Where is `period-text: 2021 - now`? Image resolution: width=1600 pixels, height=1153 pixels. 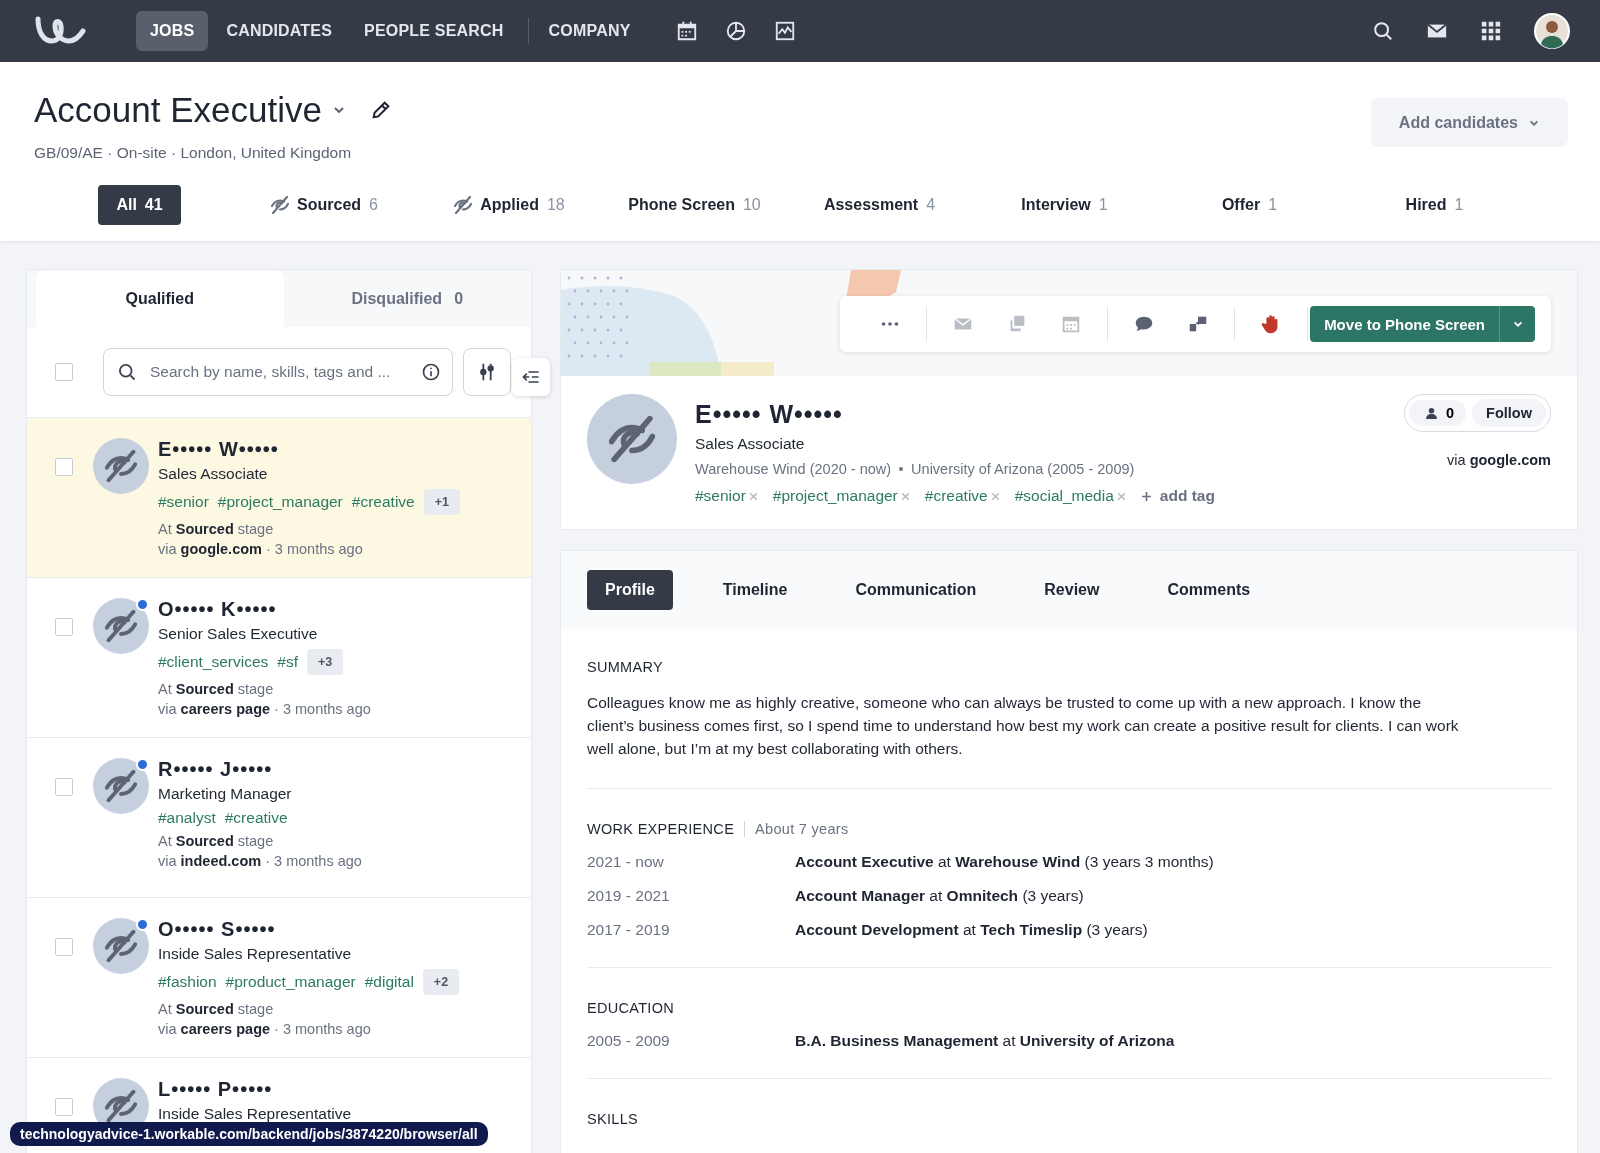 period-text: 2021 - now is located at coordinates (626, 862).